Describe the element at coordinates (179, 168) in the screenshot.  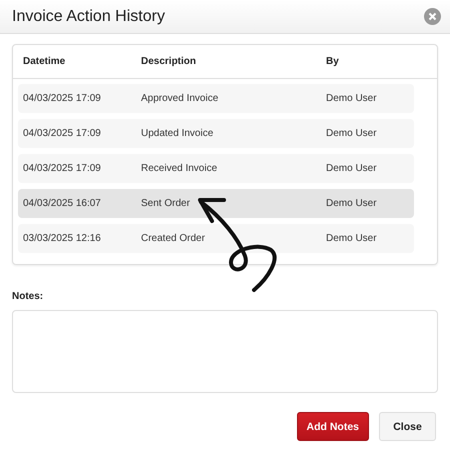
I see `table-cell-text: Received Invoice` at that location.